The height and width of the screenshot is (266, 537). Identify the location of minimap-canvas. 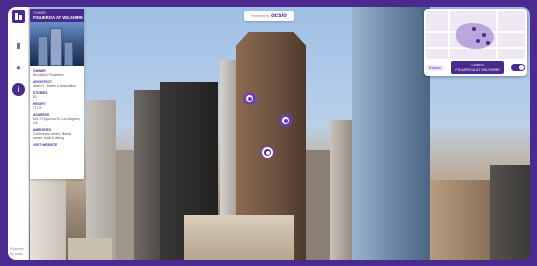
(475, 35).